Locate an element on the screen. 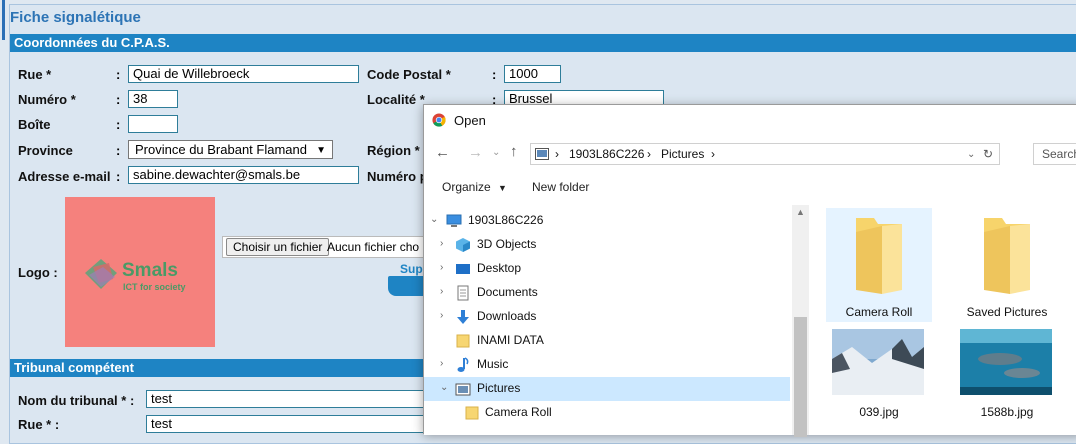 The height and width of the screenshot is (444, 1076). code-postal-label: Code Postal * is located at coordinates (409, 74).